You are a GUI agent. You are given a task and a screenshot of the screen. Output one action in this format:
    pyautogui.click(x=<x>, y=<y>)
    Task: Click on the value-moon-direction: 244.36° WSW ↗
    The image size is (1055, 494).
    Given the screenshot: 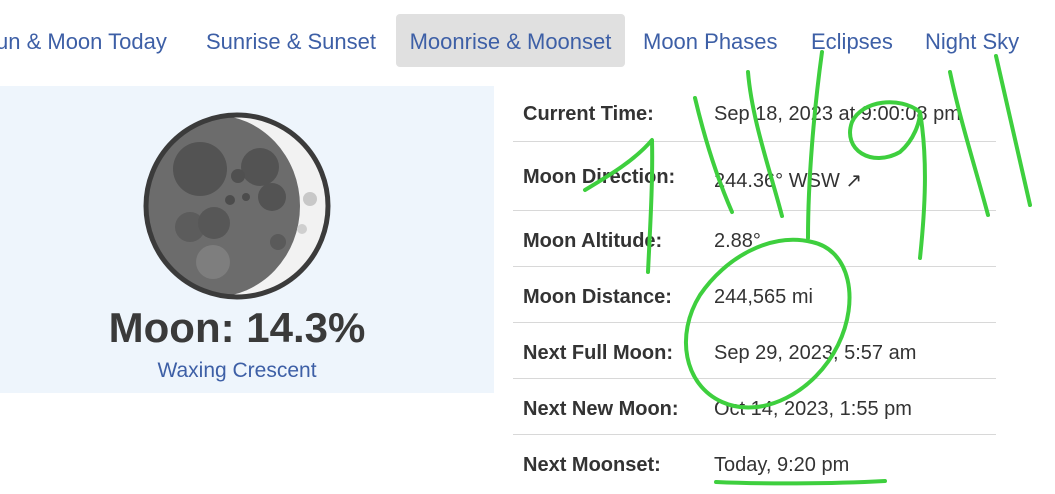 What is the action you would take?
    pyautogui.click(x=788, y=181)
    